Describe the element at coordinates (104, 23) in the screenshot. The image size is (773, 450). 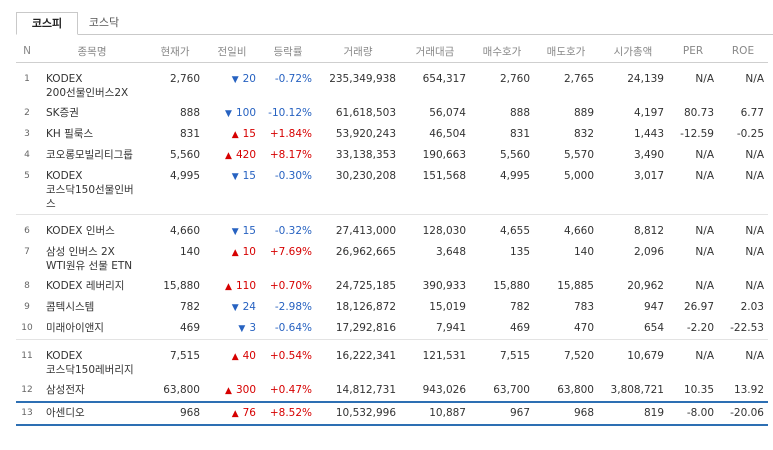
I see `tab-kosdaq: 코스닥` at that location.